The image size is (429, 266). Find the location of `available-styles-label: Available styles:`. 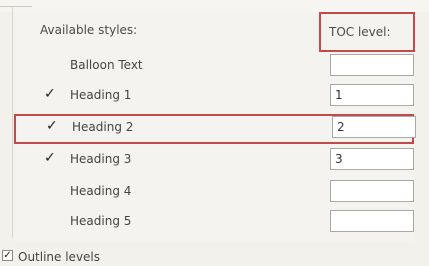

available-styles-label: Available styles: is located at coordinates (89, 30).